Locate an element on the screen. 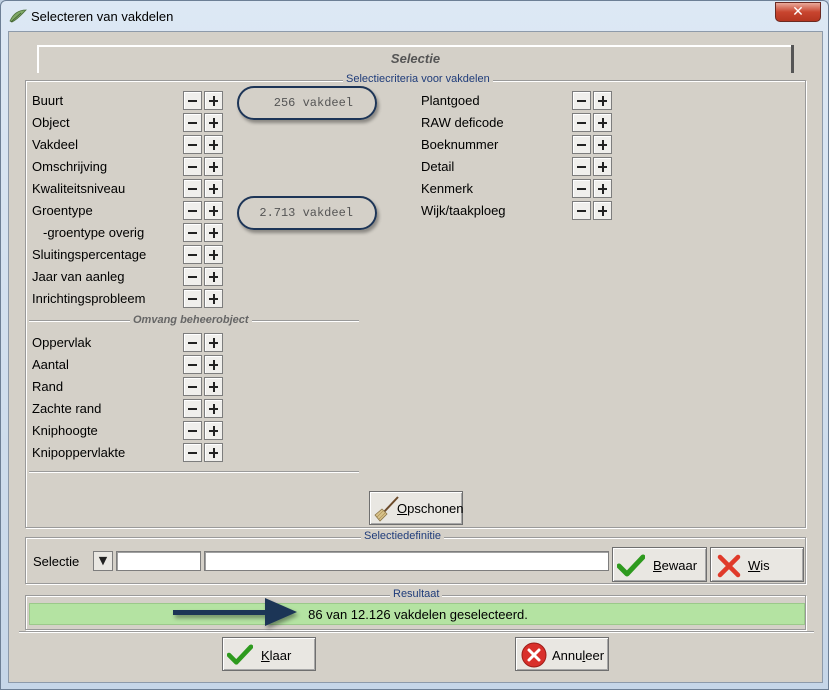 The height and width of the screenshot is (690, 829). count-badge-buurt: 256 vakdeel is located at coordinates (307, 103).